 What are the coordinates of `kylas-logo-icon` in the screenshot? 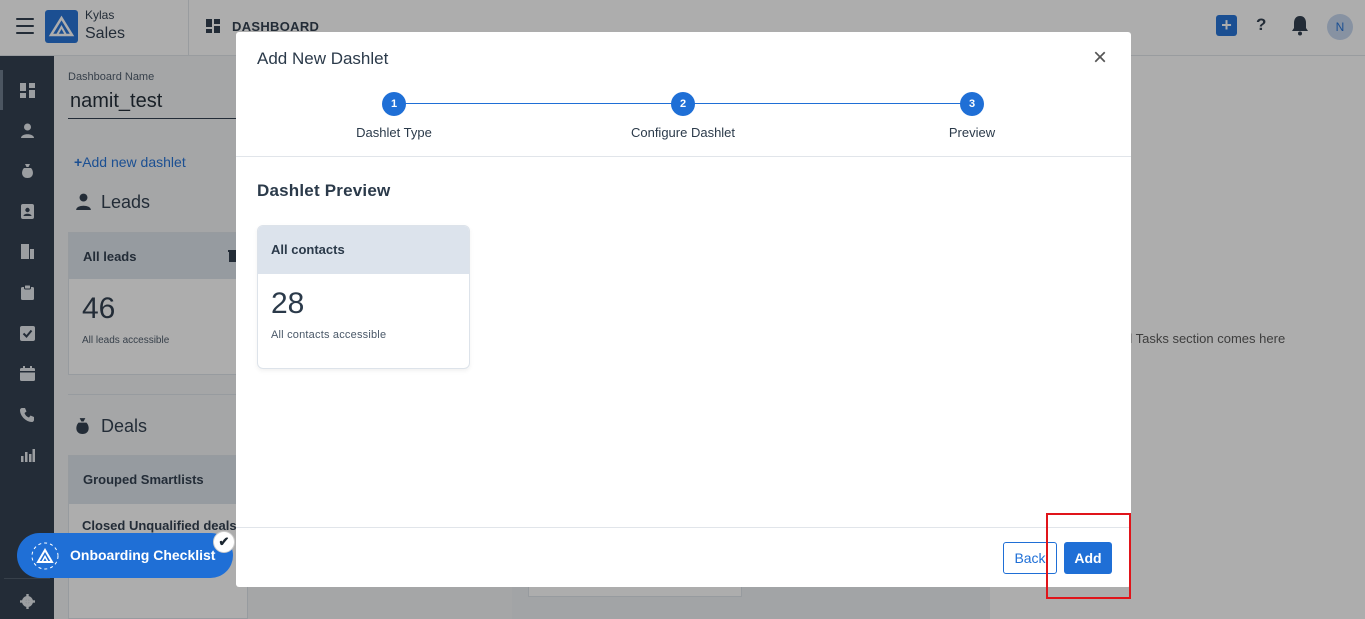 It's located at (45, 556).